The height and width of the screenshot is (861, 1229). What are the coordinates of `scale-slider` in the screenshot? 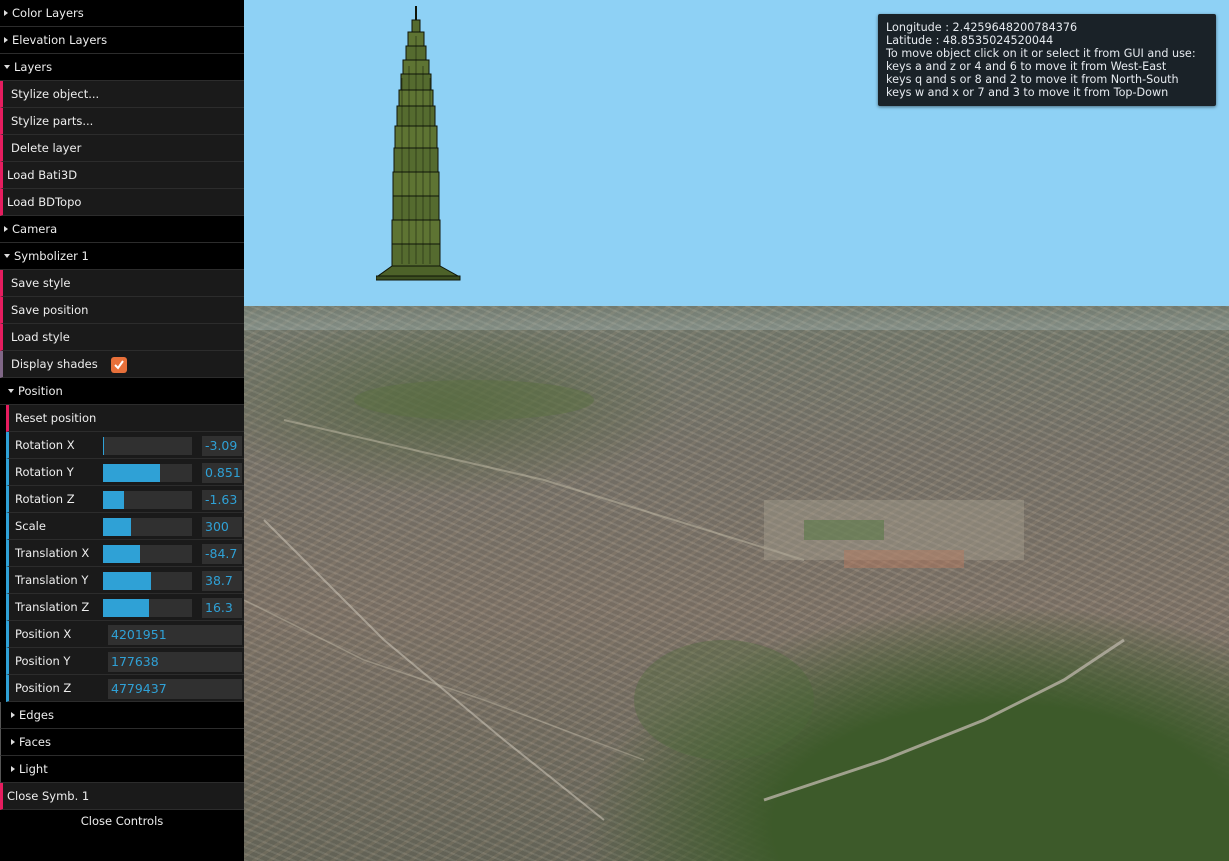 It's located at (147, 527).